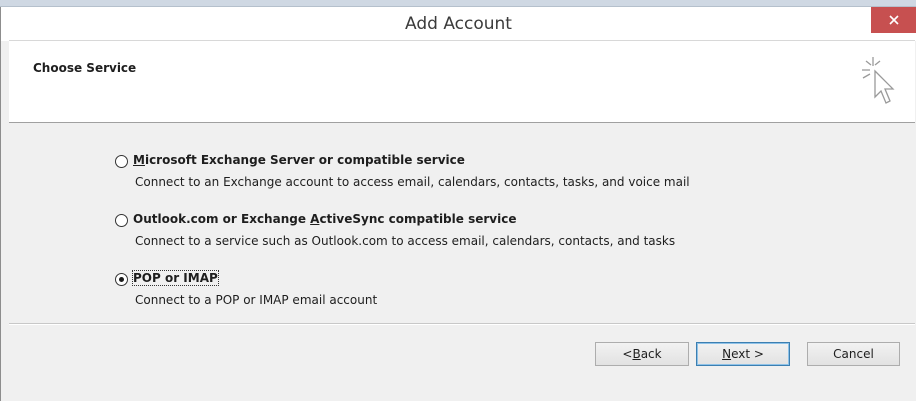 The width and height of the screenshot is (916, 401). I want to click on next-button: Next >, so click(743, 354).